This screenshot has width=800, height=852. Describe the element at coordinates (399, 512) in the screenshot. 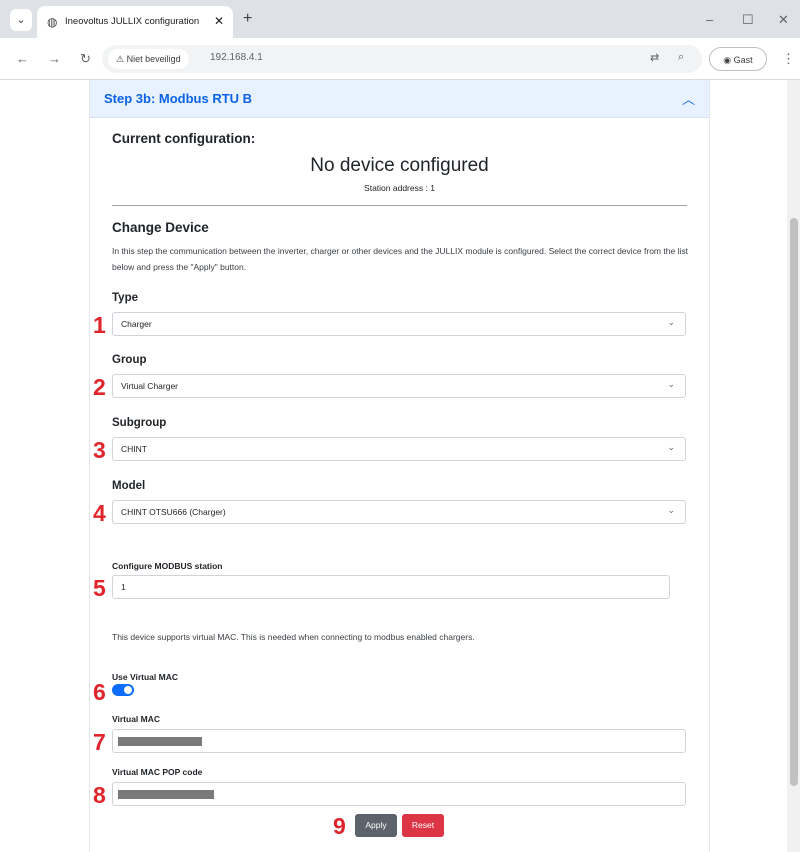

I see `model-select: CHINT OTSU666 (Charger) ⌄` at that location.